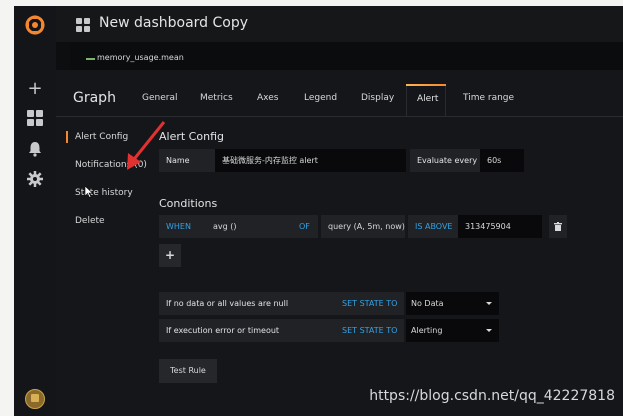 The image size is (623, 416). I want to click on add-condition-button: +, so click(170, 255).